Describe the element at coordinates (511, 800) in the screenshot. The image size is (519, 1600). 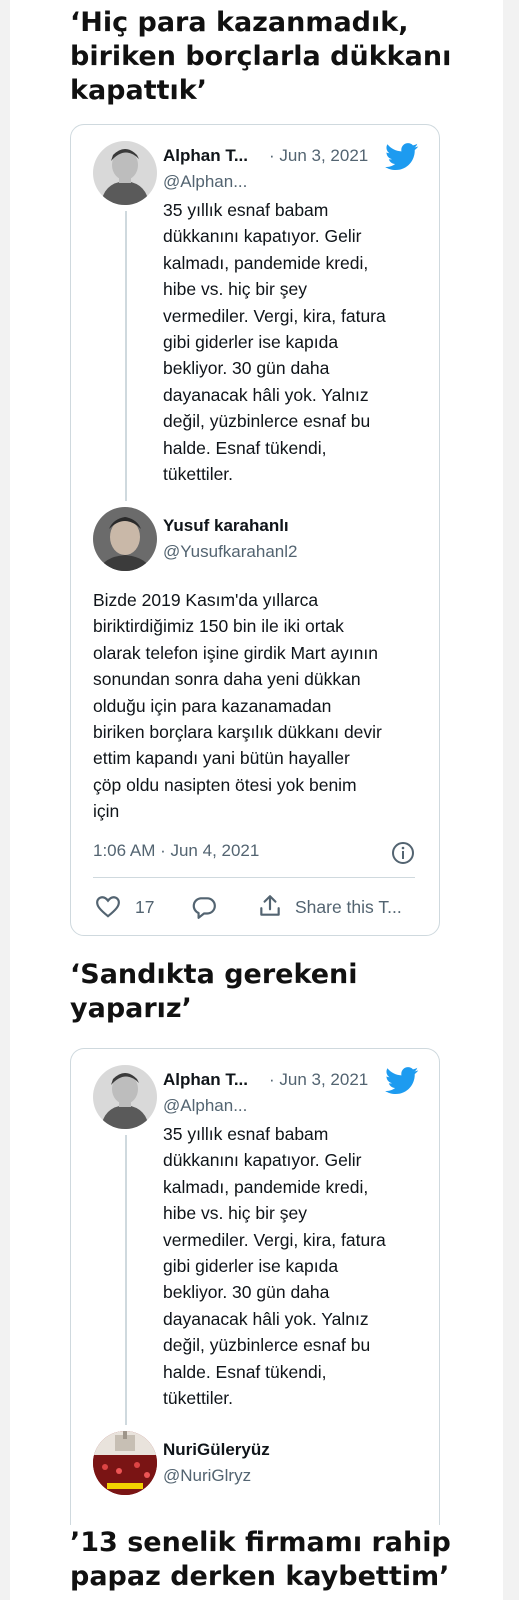
I see `page-edge-right` at that location.